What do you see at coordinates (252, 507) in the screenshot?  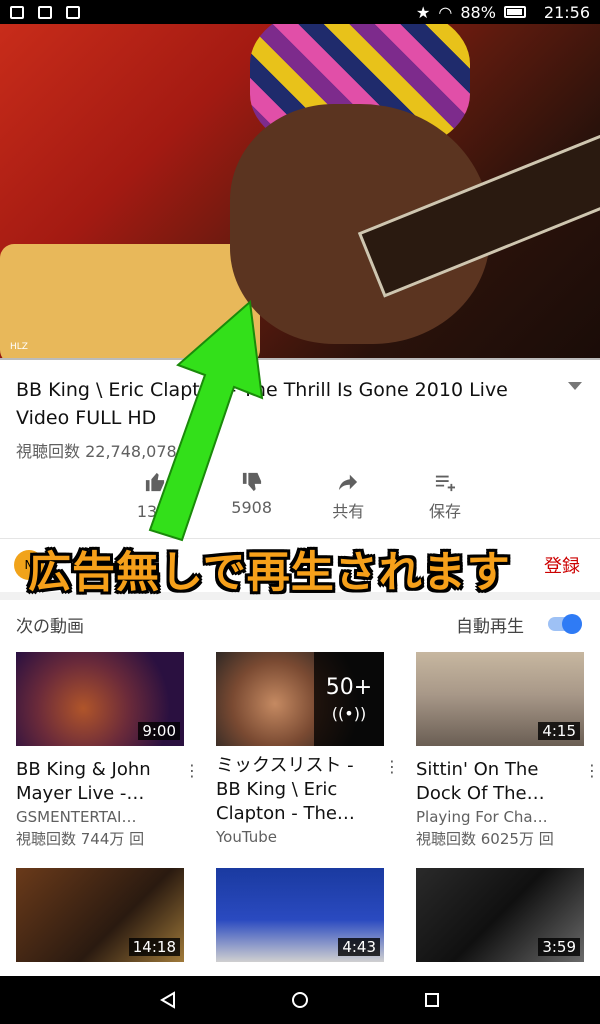 I see `dislike-count: 5908` at bounding box center [252, 507].